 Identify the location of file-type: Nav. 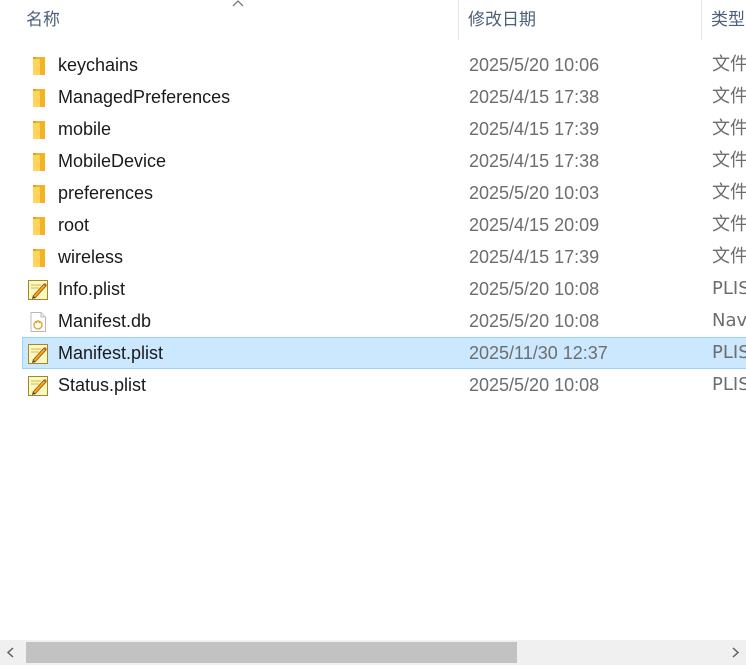
(729, 320).